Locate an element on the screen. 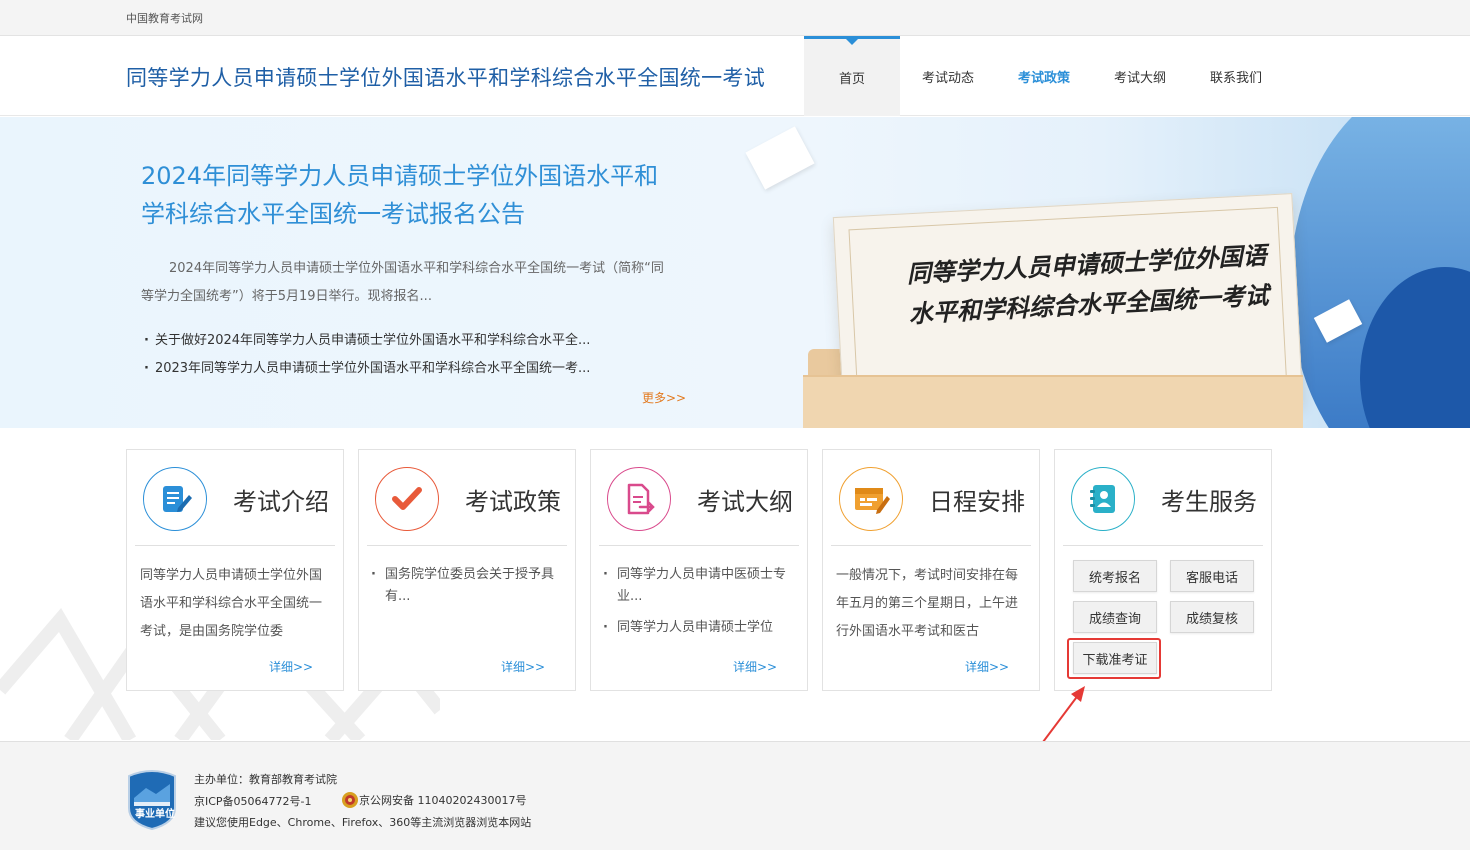 The image size is (1470, 850). site-name-link: 中国教育考试网 is located at coordinates (164, 18).